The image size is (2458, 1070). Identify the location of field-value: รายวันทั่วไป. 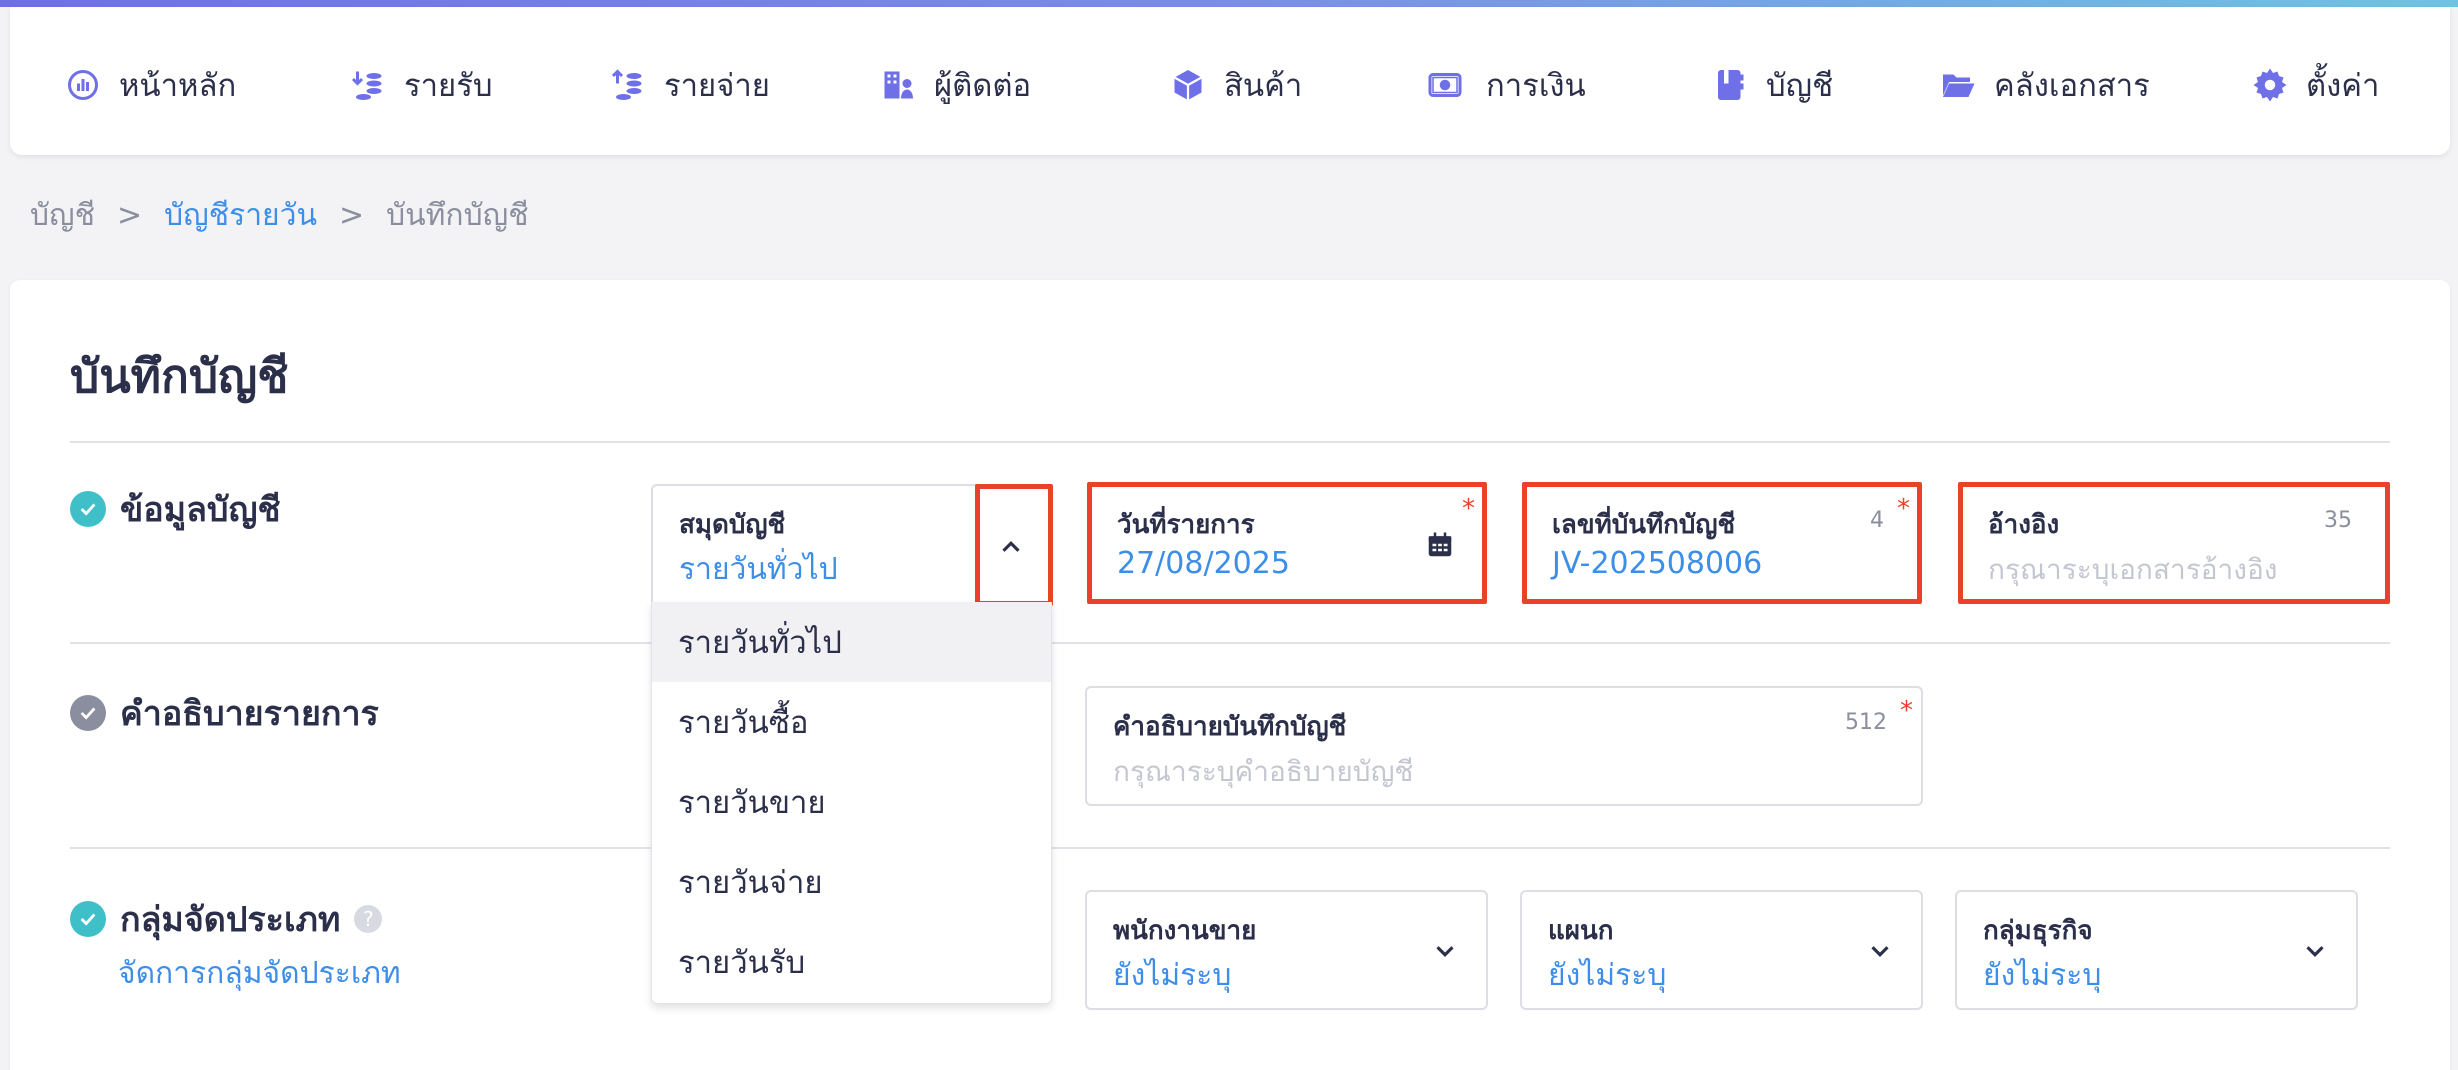
(758, 569).